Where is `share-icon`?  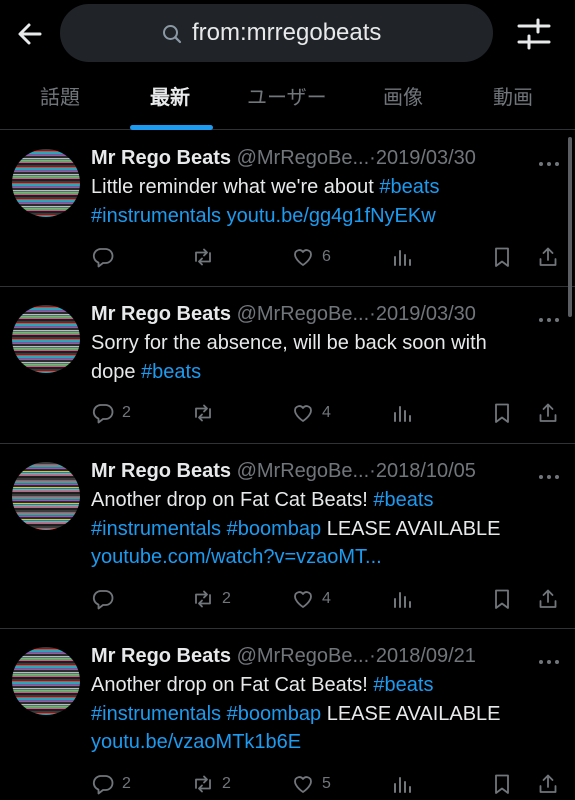
share-icon is located at coordinates (548, 412).